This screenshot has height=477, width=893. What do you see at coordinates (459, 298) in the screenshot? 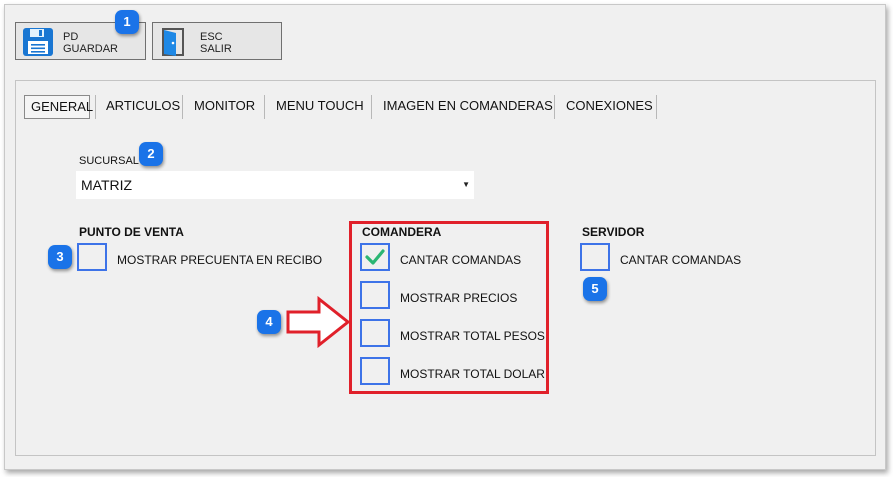
I see `mostrar-precios-label: MOSTRAR PRECIOS` at bounding box center [459, 298].